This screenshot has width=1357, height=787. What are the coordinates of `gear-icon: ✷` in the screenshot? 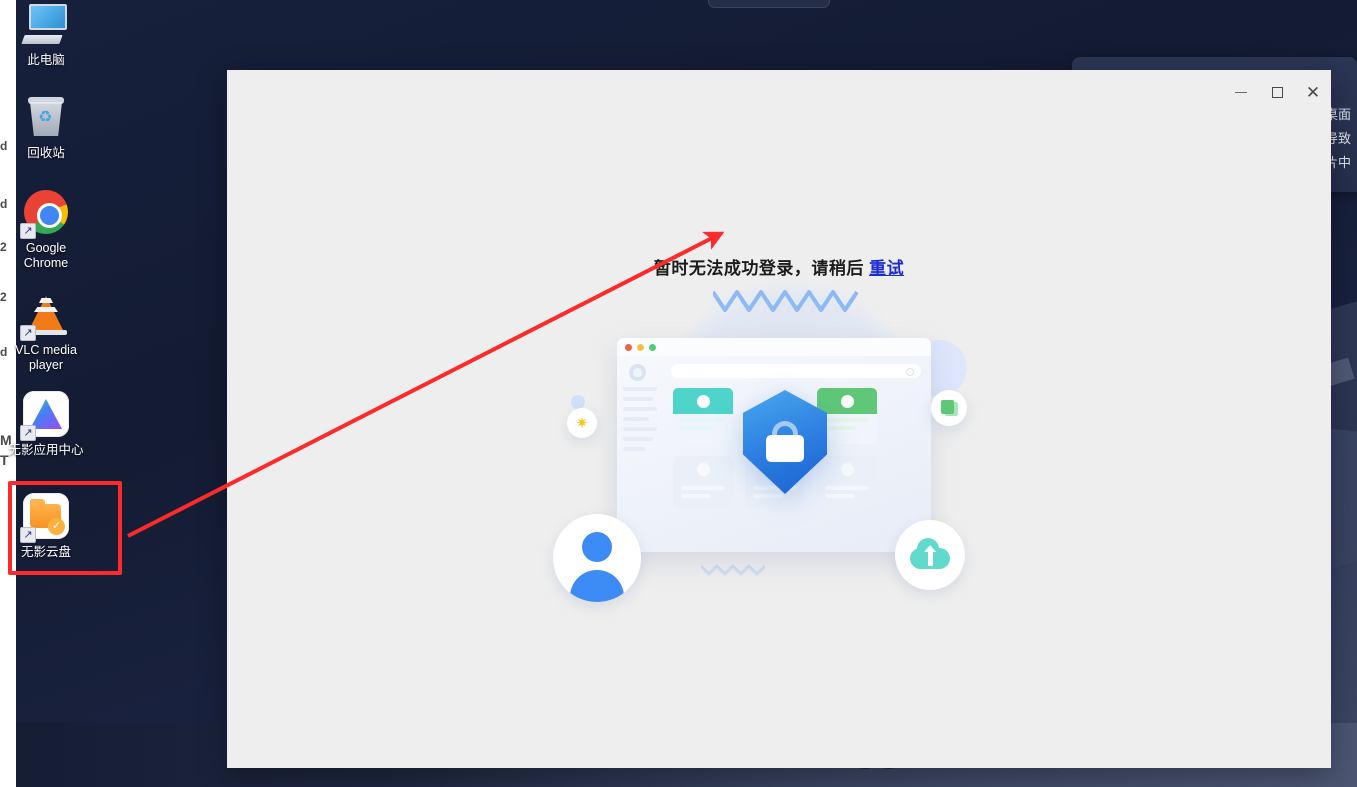 It's located at (582, 423).